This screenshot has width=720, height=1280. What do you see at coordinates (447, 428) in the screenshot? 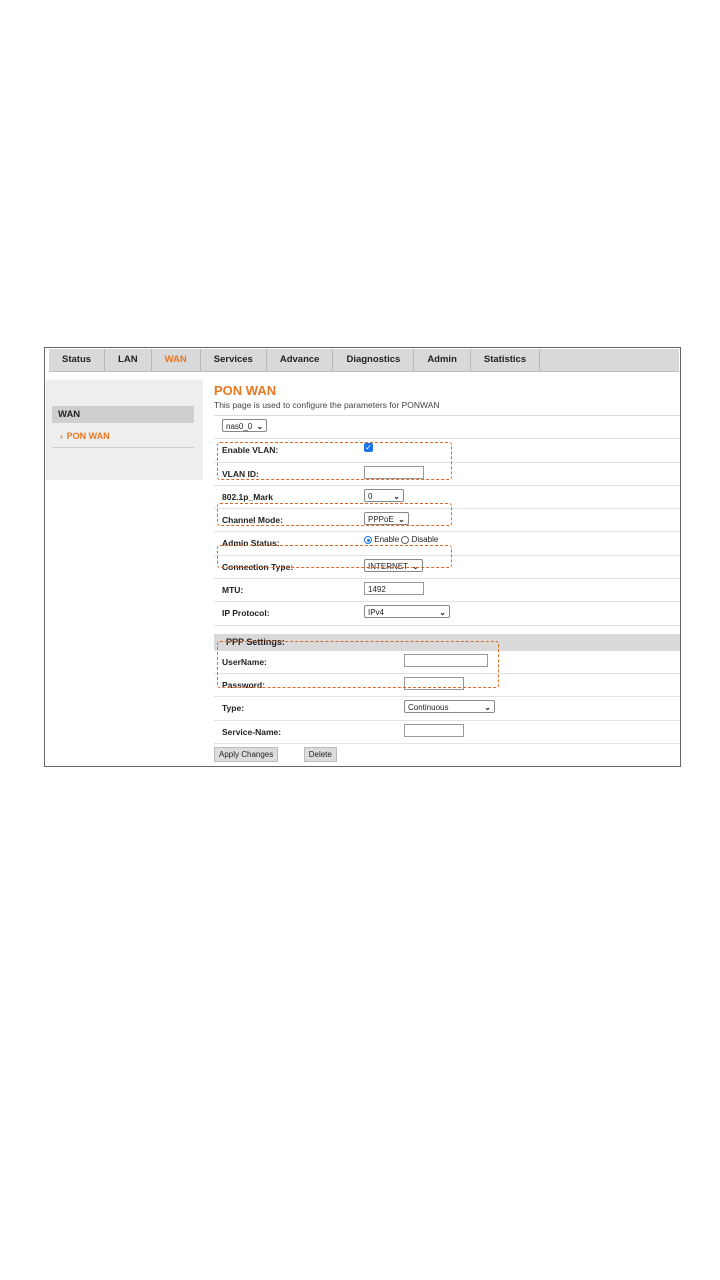
I see `interface-row: nas0_0 ⌄` at bounding box center [447, 428].